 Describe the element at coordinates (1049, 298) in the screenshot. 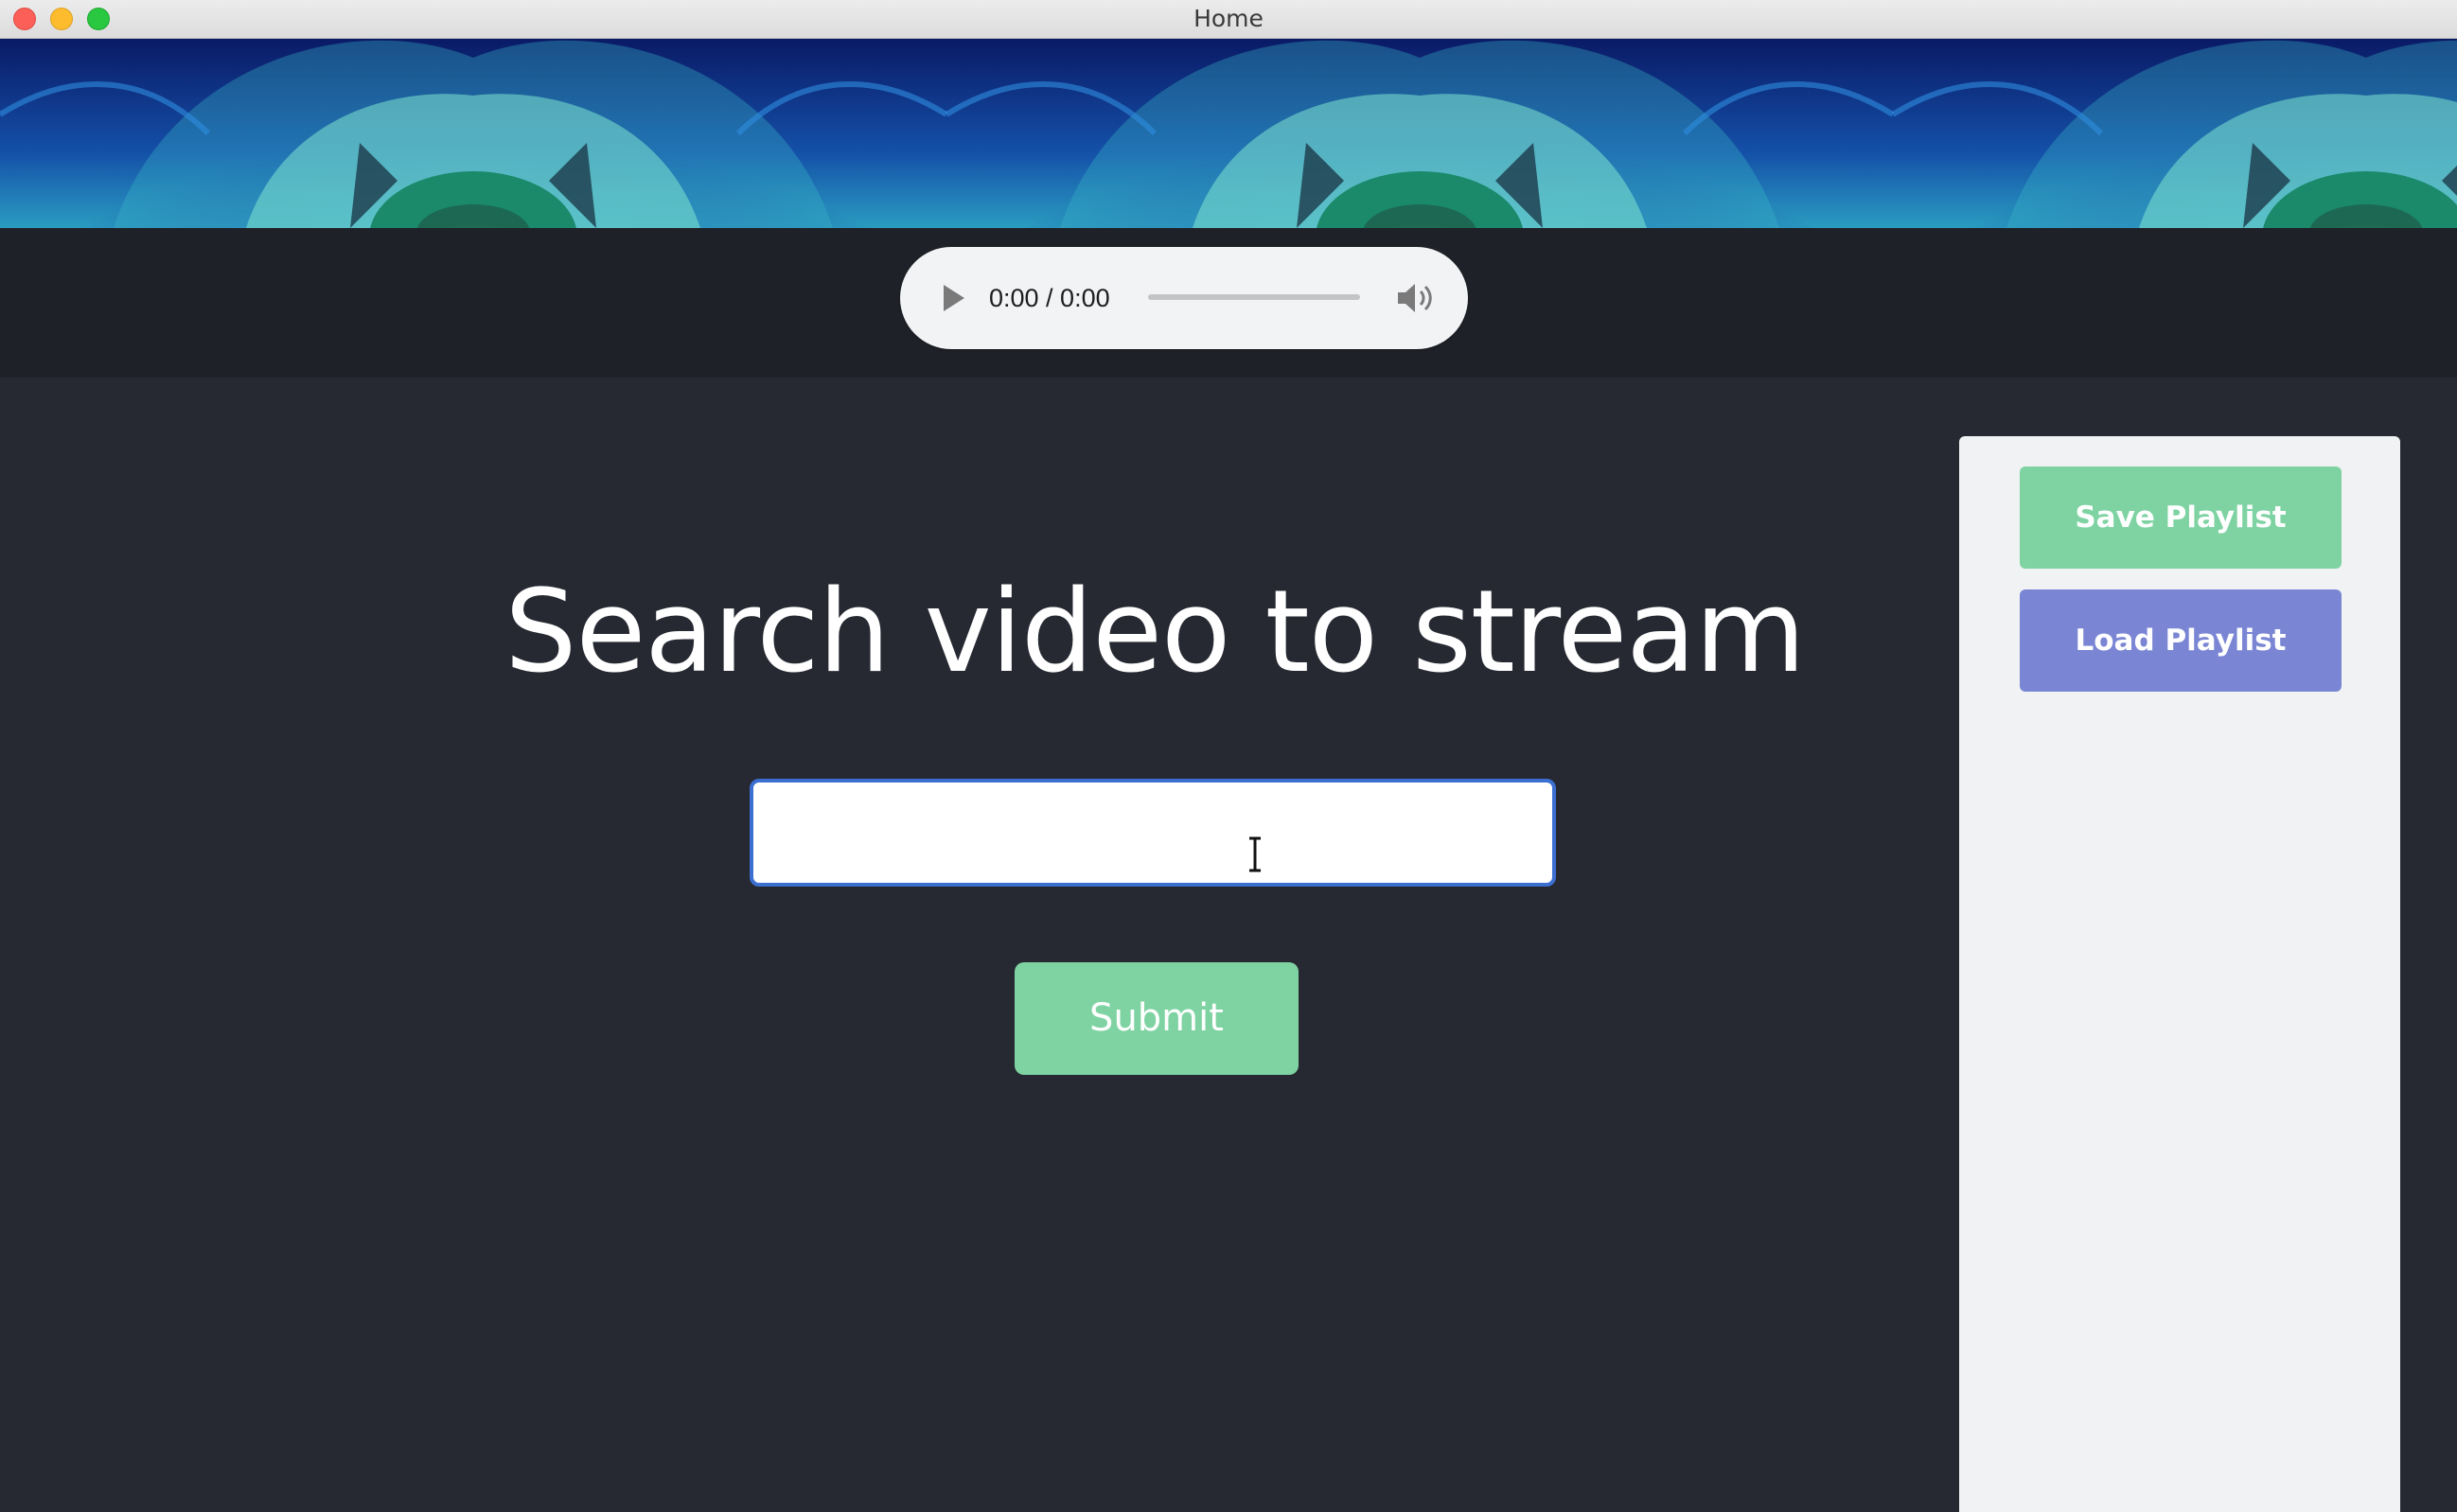

I see `time-display: 0:00 / 0:00` at that location.